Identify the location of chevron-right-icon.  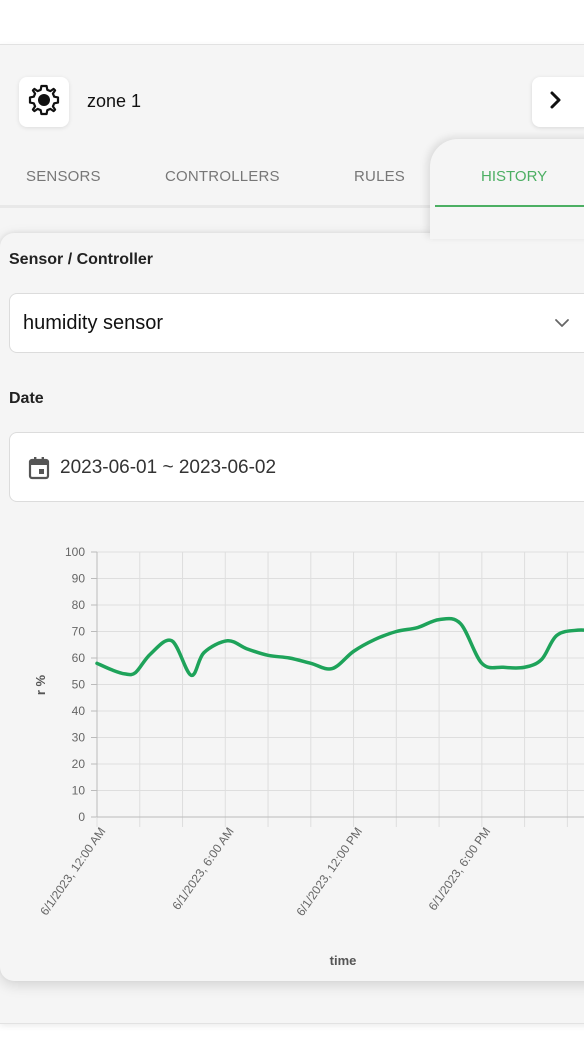
(556, 102).